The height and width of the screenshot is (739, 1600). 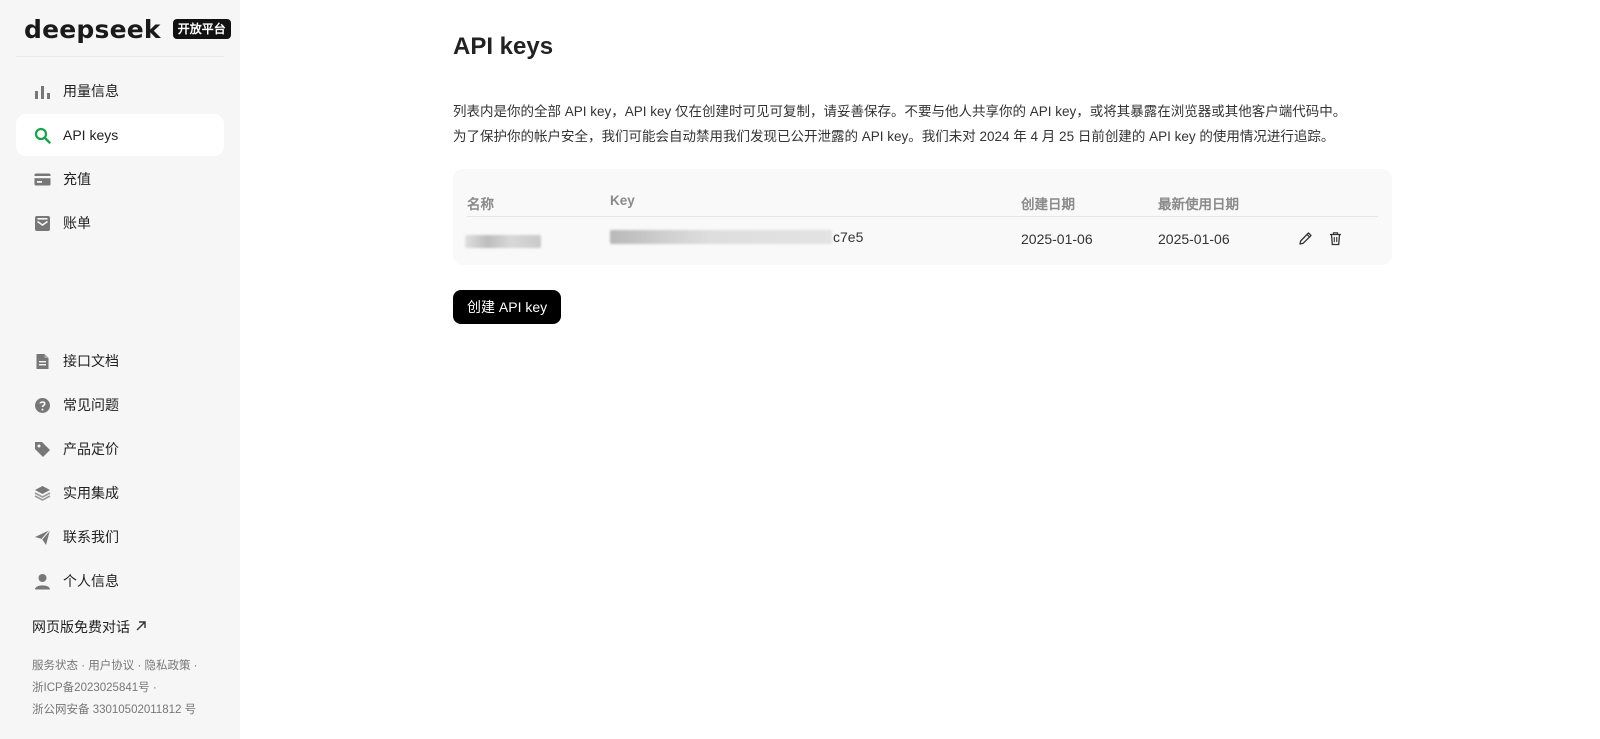 What do you see at coordinates (91, 449) in the screenshot?
I see `sidebar-item-label: 产品定价` at bounding box center [91, 449].